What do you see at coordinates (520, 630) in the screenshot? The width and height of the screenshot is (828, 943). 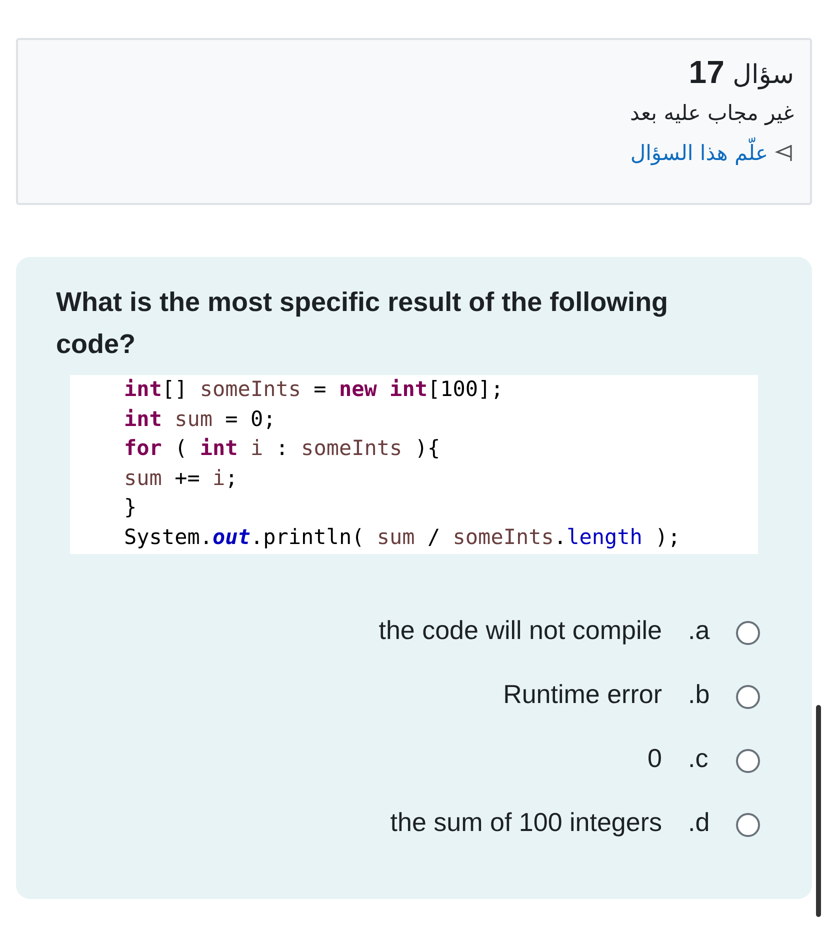 I see `option-text: the code will not compile` at bounding box center [520, 630].